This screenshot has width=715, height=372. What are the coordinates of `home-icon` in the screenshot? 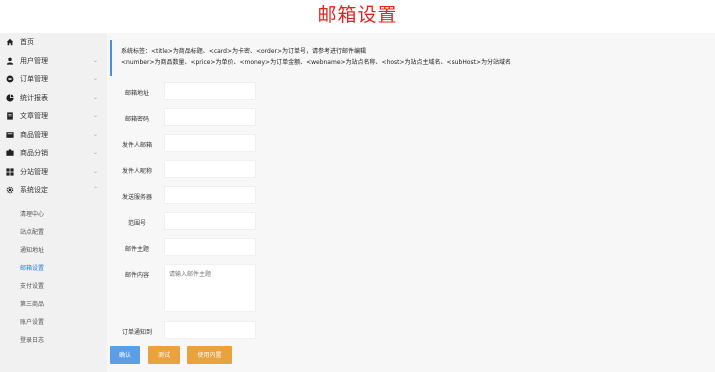 It's located at (10, 42).